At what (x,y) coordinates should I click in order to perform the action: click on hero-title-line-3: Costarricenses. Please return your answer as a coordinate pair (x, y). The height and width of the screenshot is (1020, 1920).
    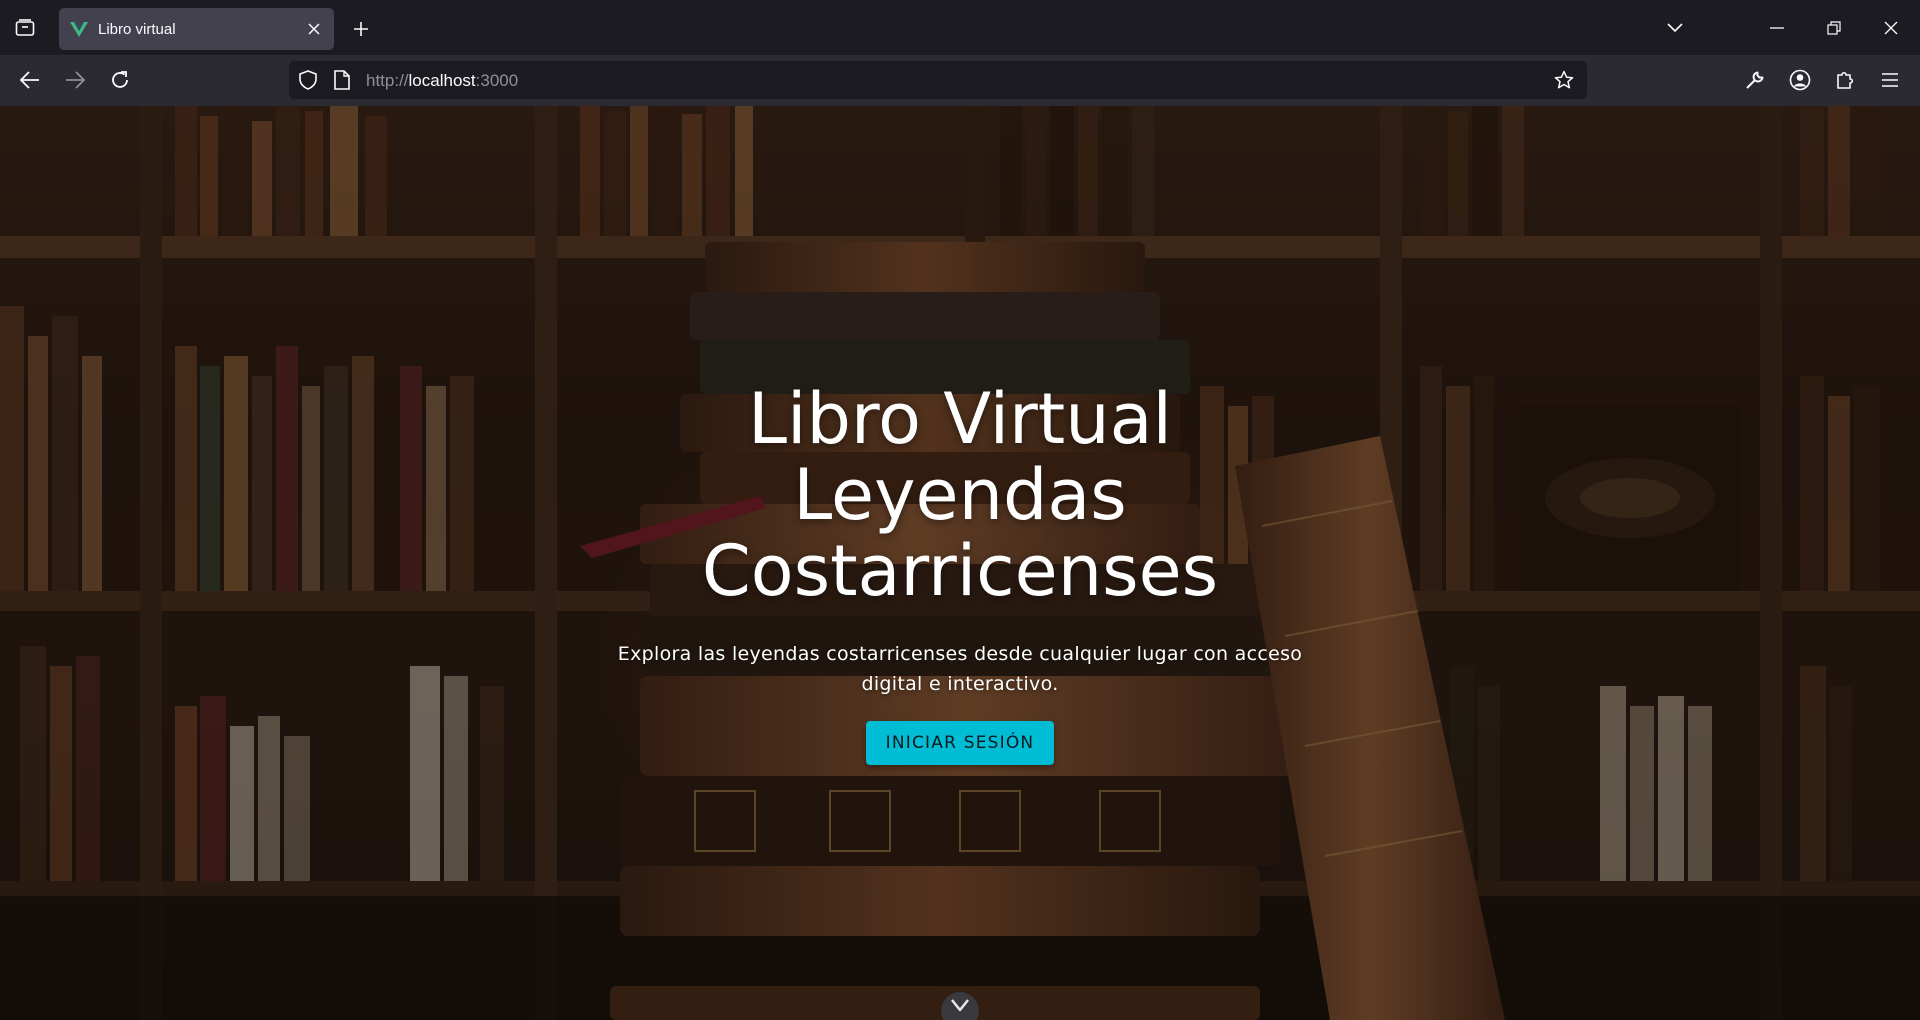
    Looking at the image, I should click on (960, 571).